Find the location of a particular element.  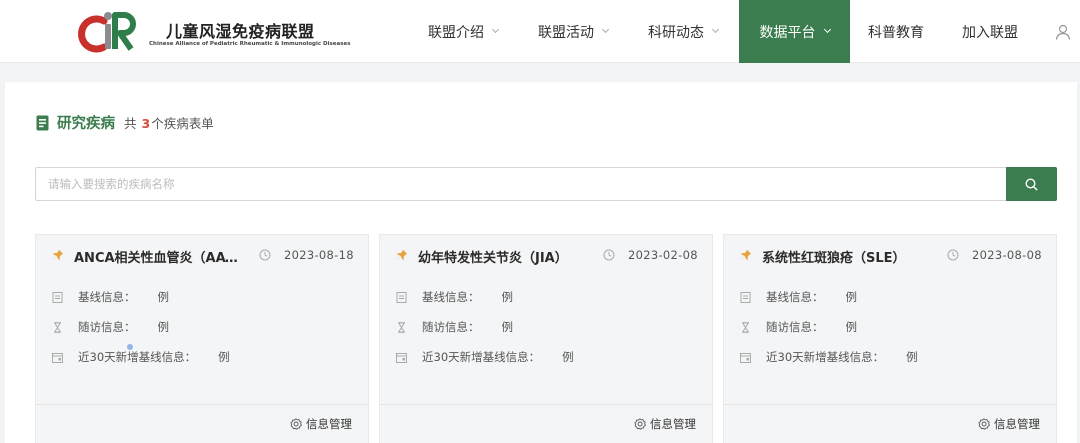

card-title: 系统性红斑狼疮（SLE） is located at coordinates (834, 256).